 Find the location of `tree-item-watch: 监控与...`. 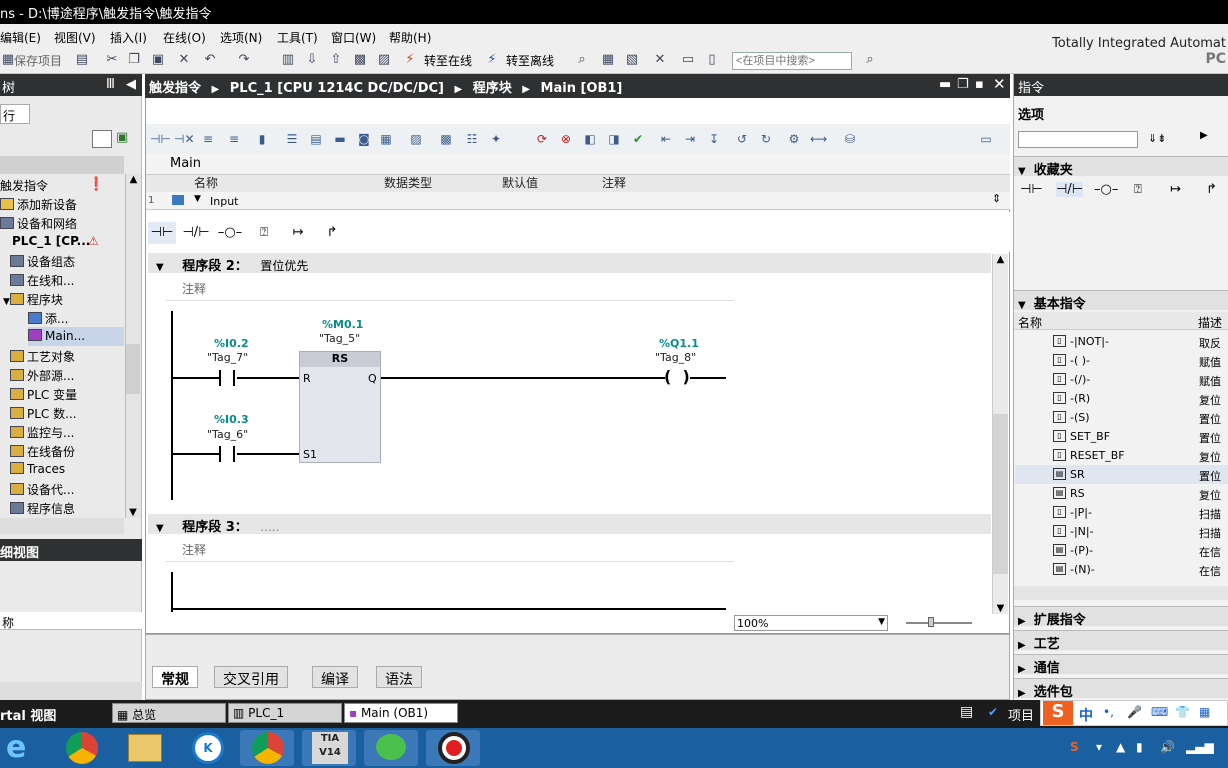

tree-item-watch: 监控与... is located at coordinates (42, 431).